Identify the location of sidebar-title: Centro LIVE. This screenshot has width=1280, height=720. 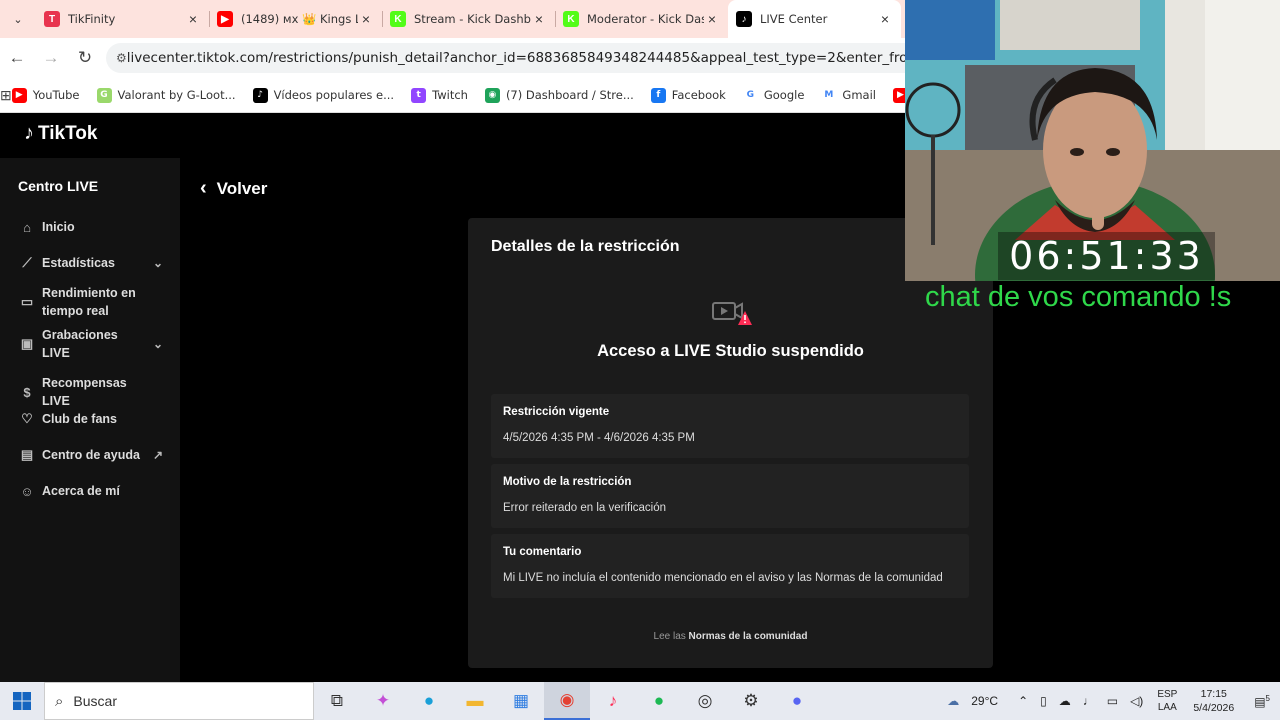
(58, 186).